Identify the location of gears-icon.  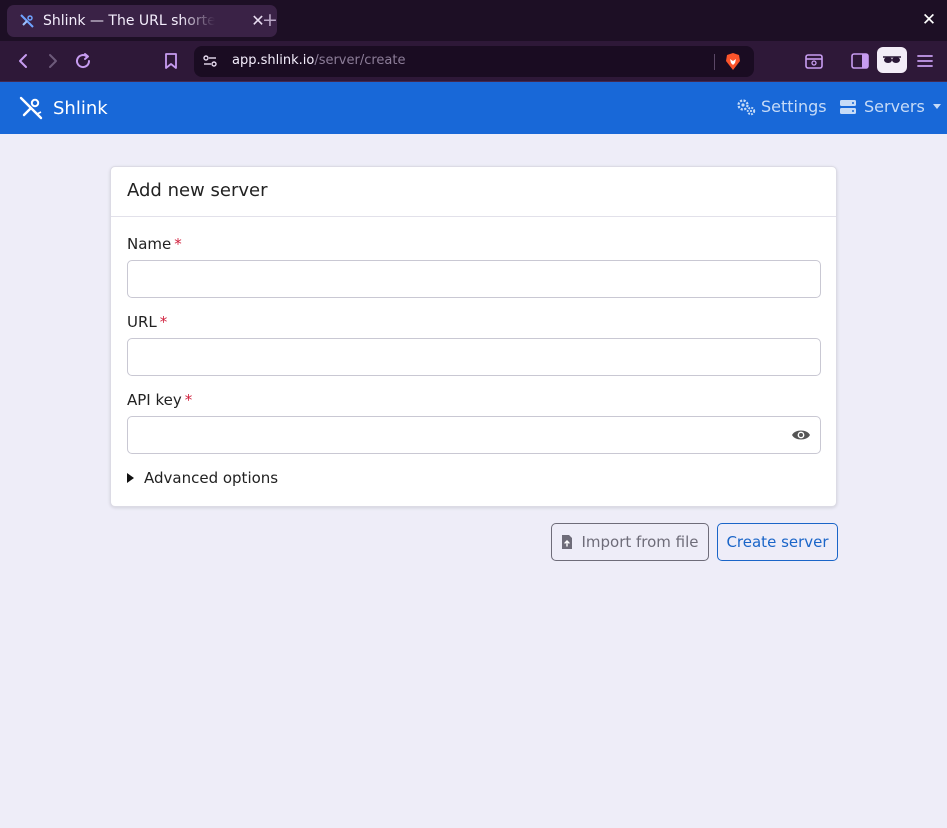
(746, 107).